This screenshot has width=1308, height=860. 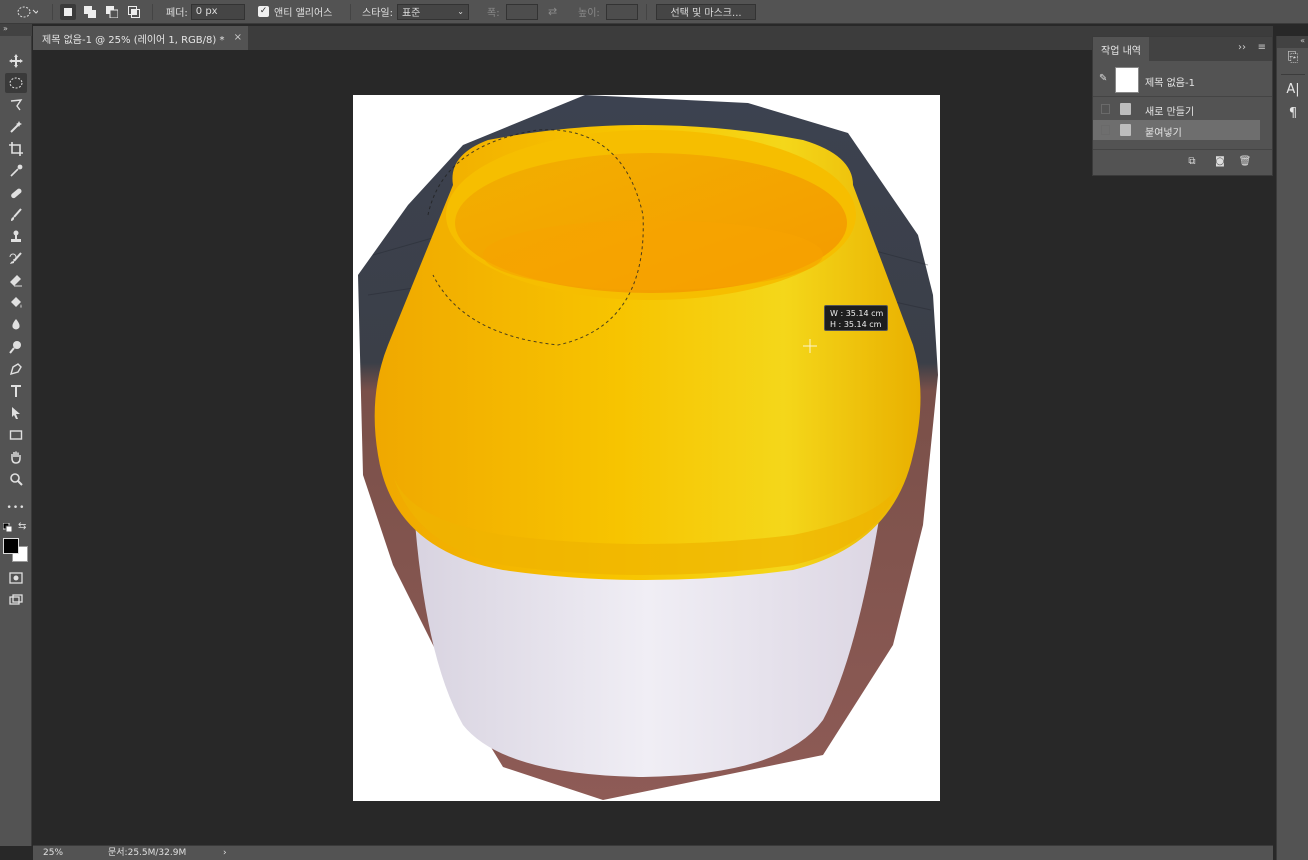 I want to click on elliptical-marquee-tool, so click(x=16, y=83).